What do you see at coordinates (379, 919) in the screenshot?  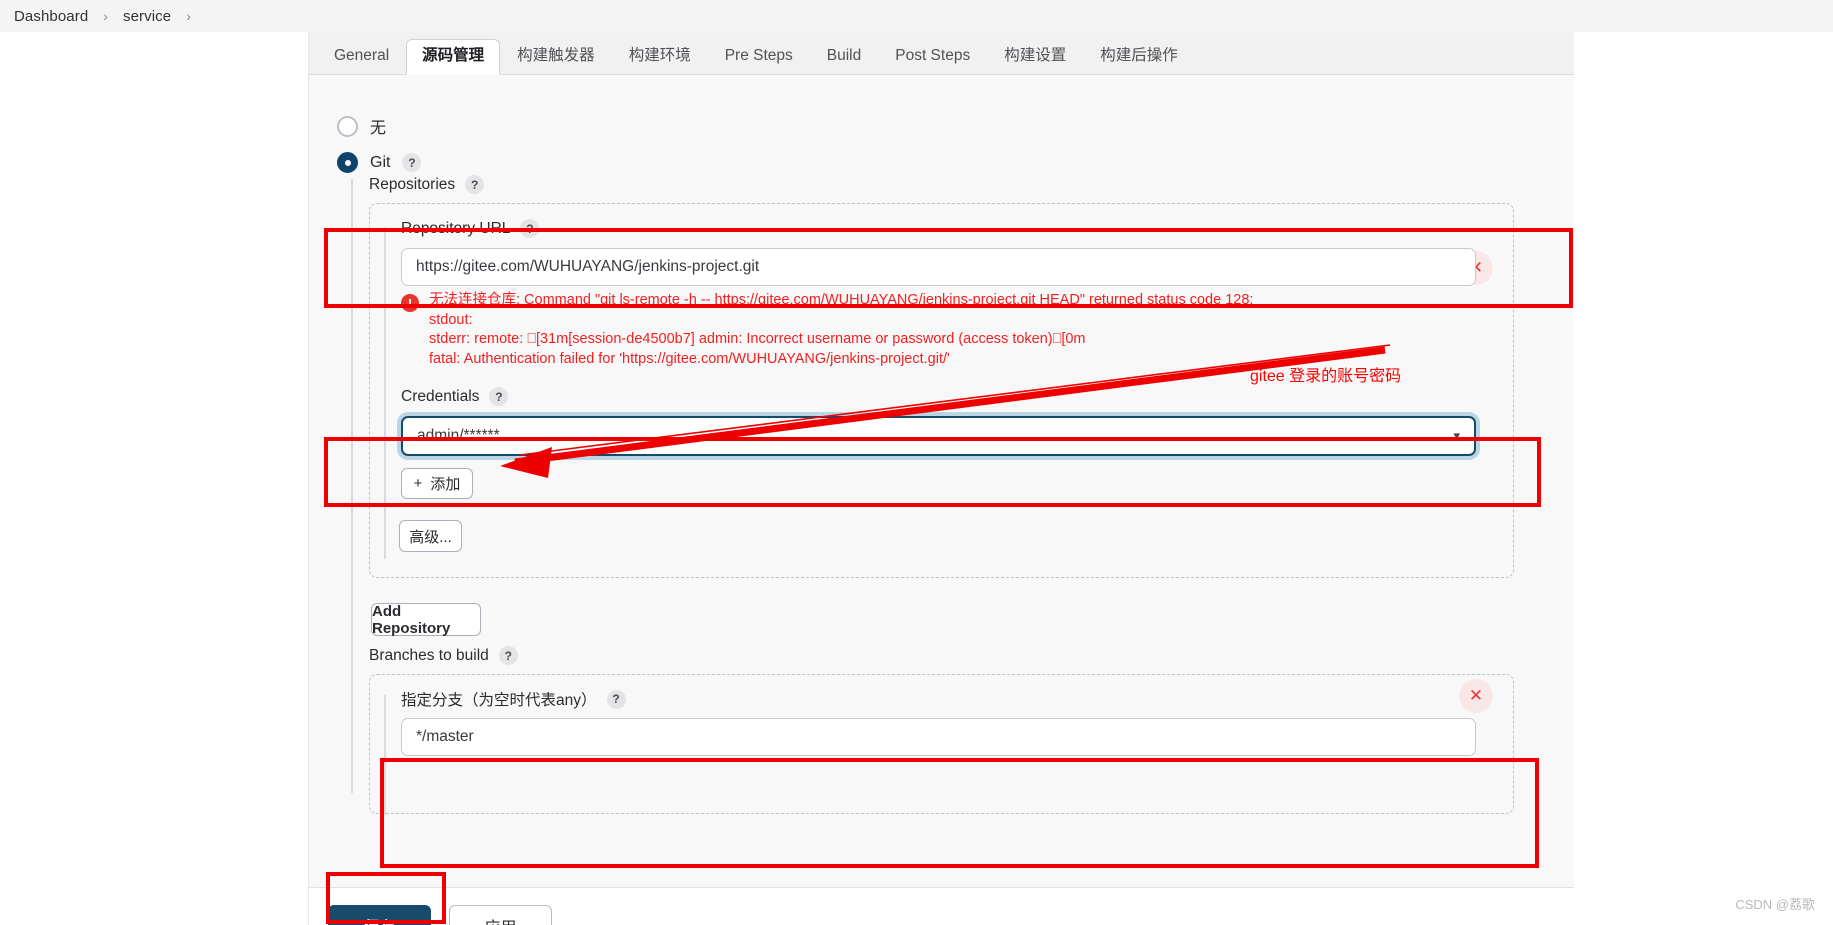 I see `save-button-label: 保存` at bounding box center [379, 919].